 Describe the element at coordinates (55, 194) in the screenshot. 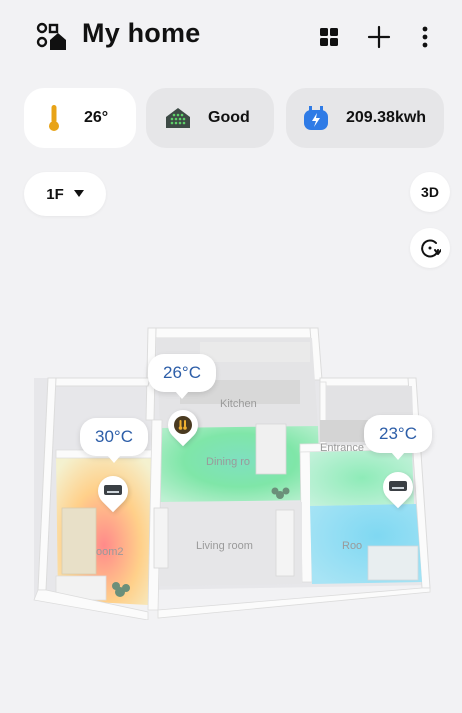

I see `floor-value: 1F` at that location.